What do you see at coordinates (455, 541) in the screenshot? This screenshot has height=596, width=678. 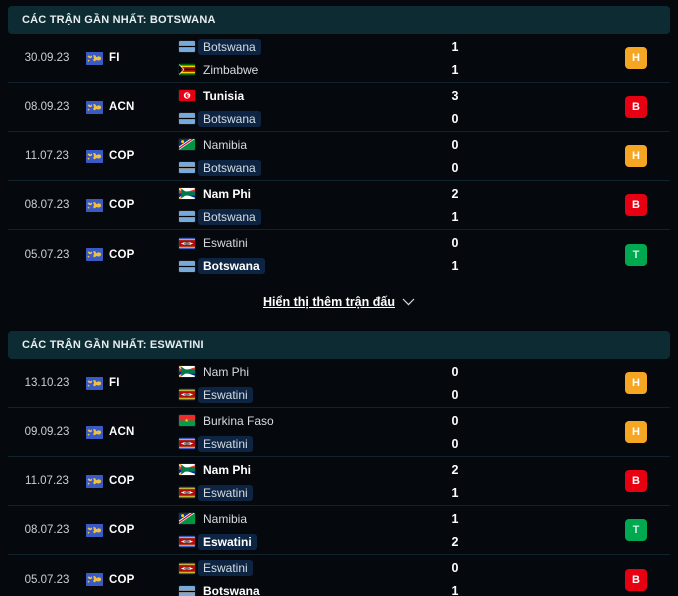 I see `away-score: 2` at bounding box center [455, 541].